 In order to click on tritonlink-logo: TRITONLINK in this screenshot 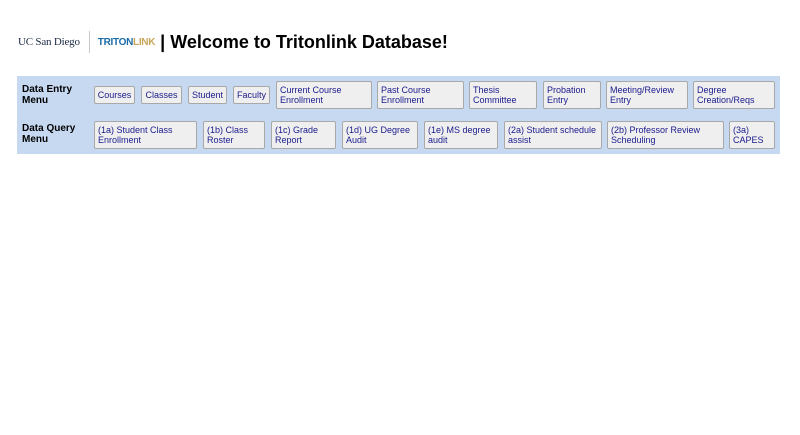, I will do `click(126, 42)`.